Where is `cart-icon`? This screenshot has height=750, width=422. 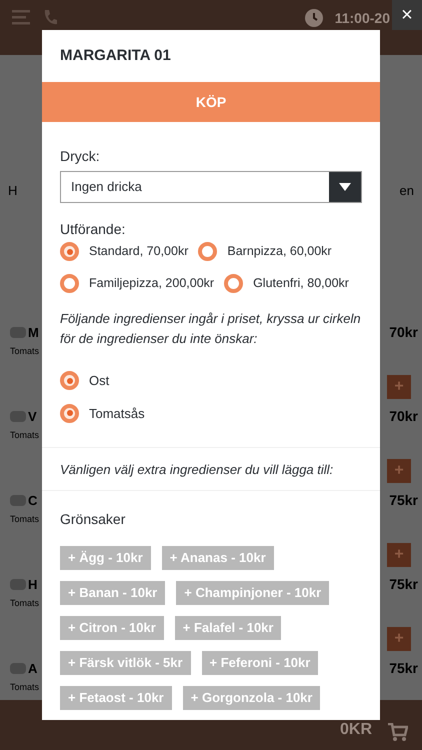 cart-icon is located at coordinates (398, 732).